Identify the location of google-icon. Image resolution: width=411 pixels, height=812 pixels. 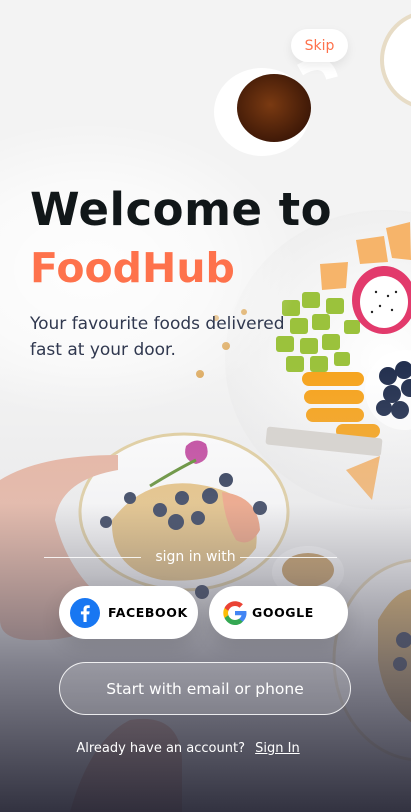
(235, 613).